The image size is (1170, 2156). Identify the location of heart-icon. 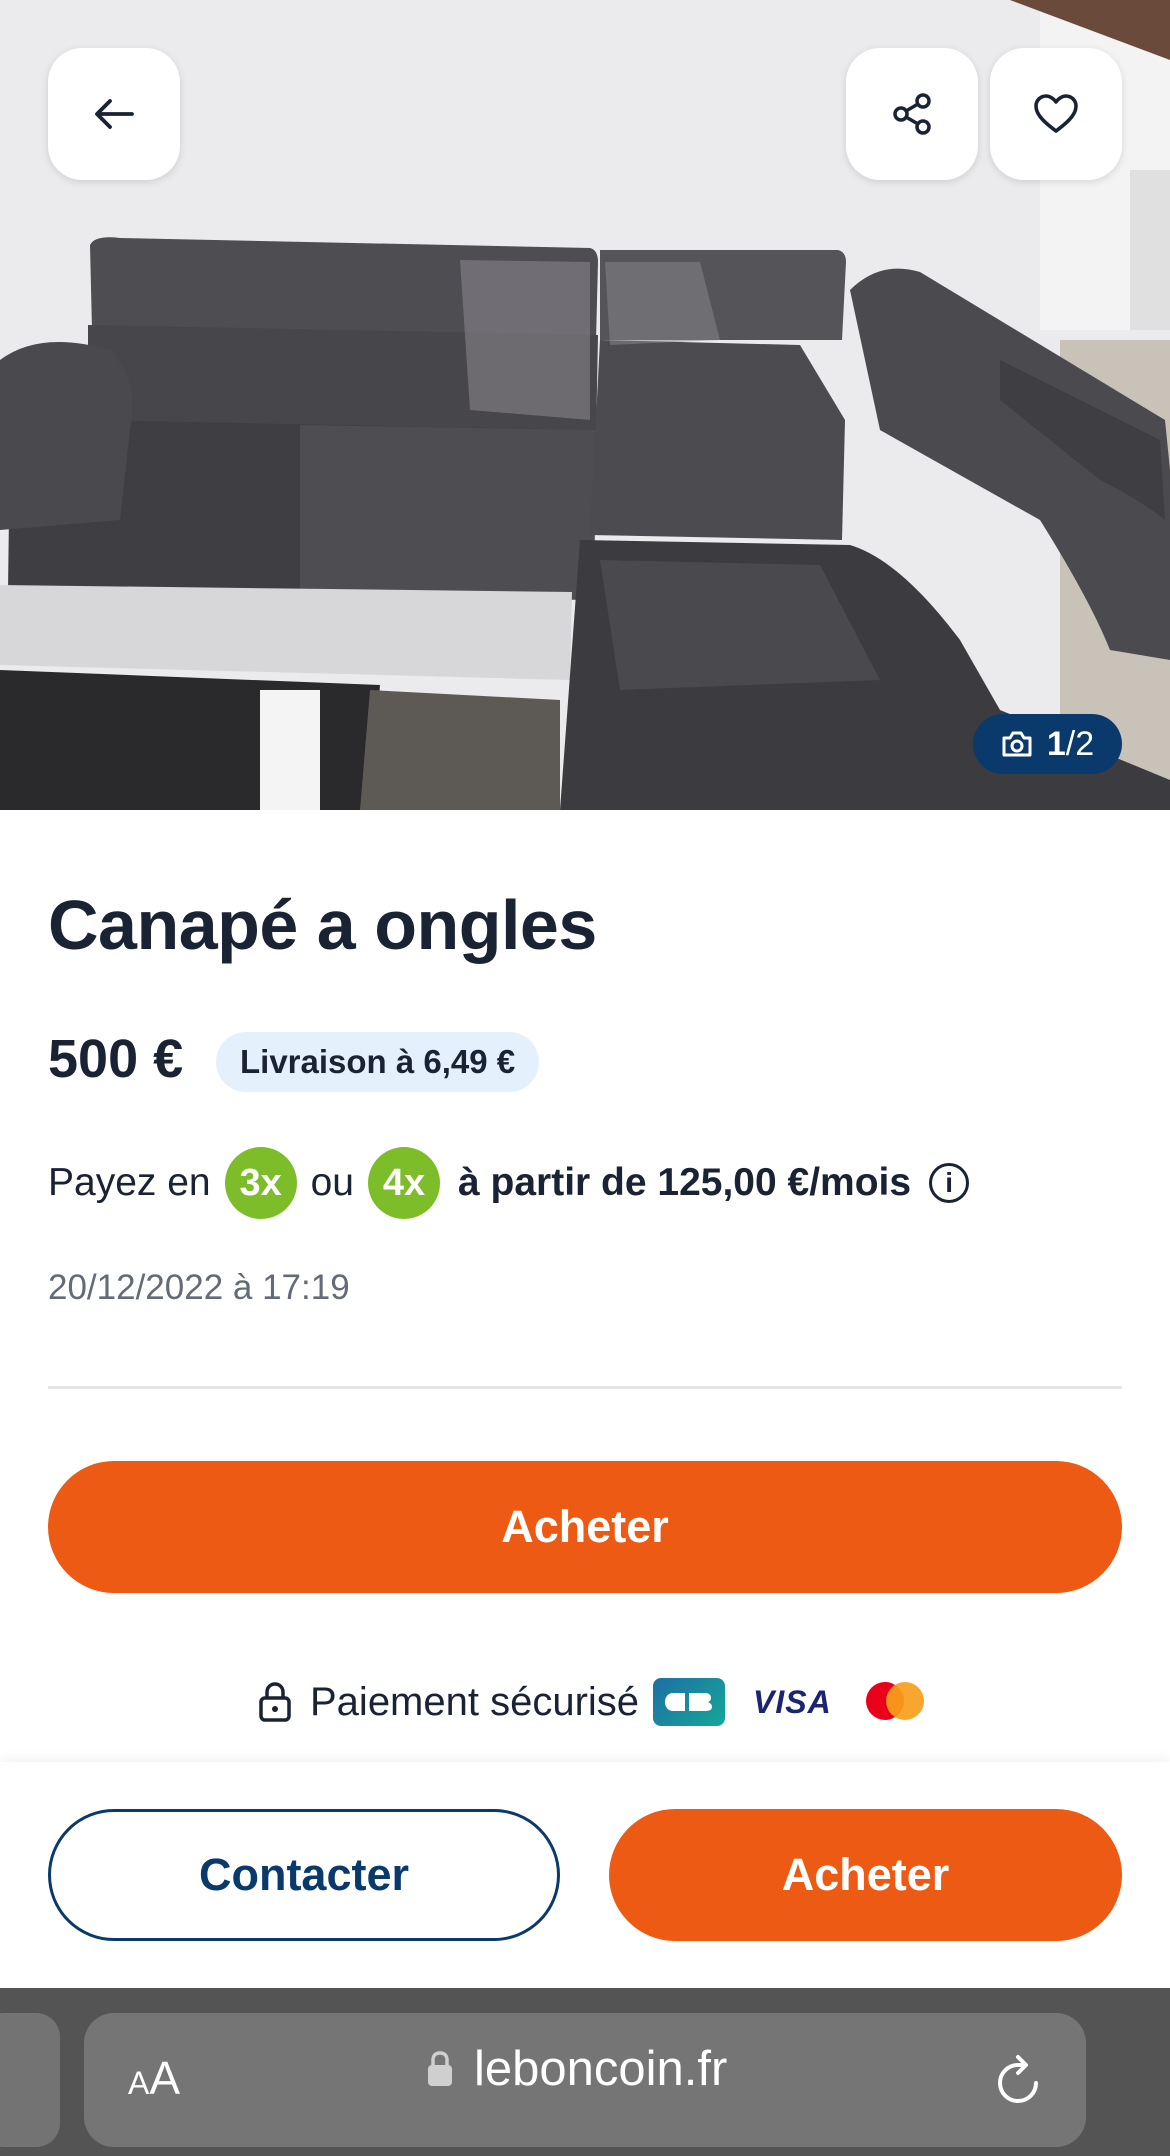
(1056, 113).